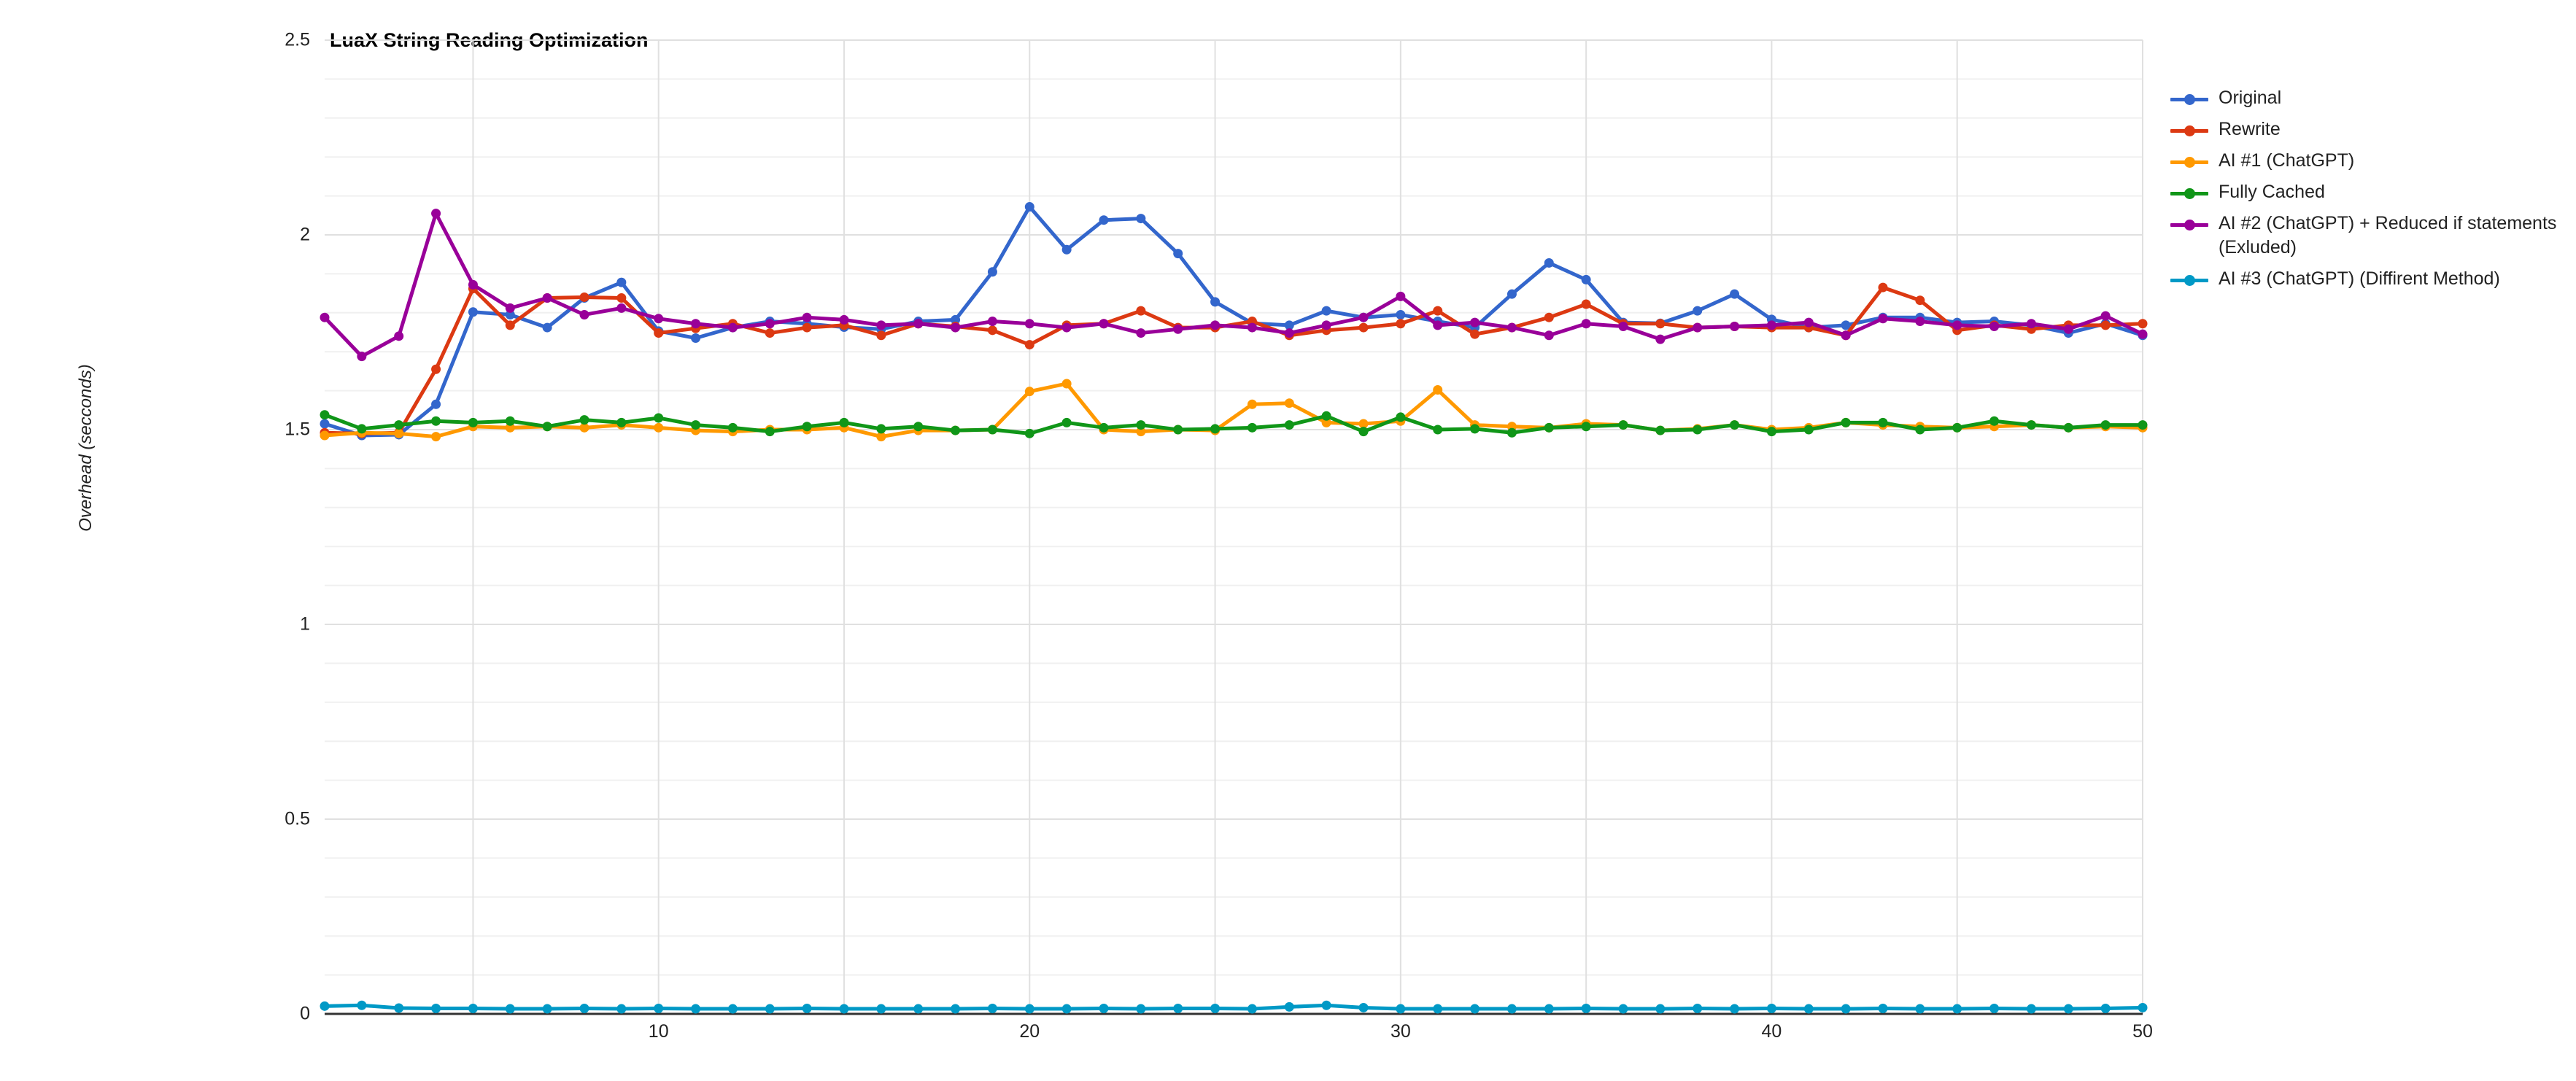 The width and height of the screenshot is (2576, 1081). What do you see at coordinates (86, 448) in the screenshot?
I see `y-axis-title: Overhead (secconds)` at bounding box center [86, 448].